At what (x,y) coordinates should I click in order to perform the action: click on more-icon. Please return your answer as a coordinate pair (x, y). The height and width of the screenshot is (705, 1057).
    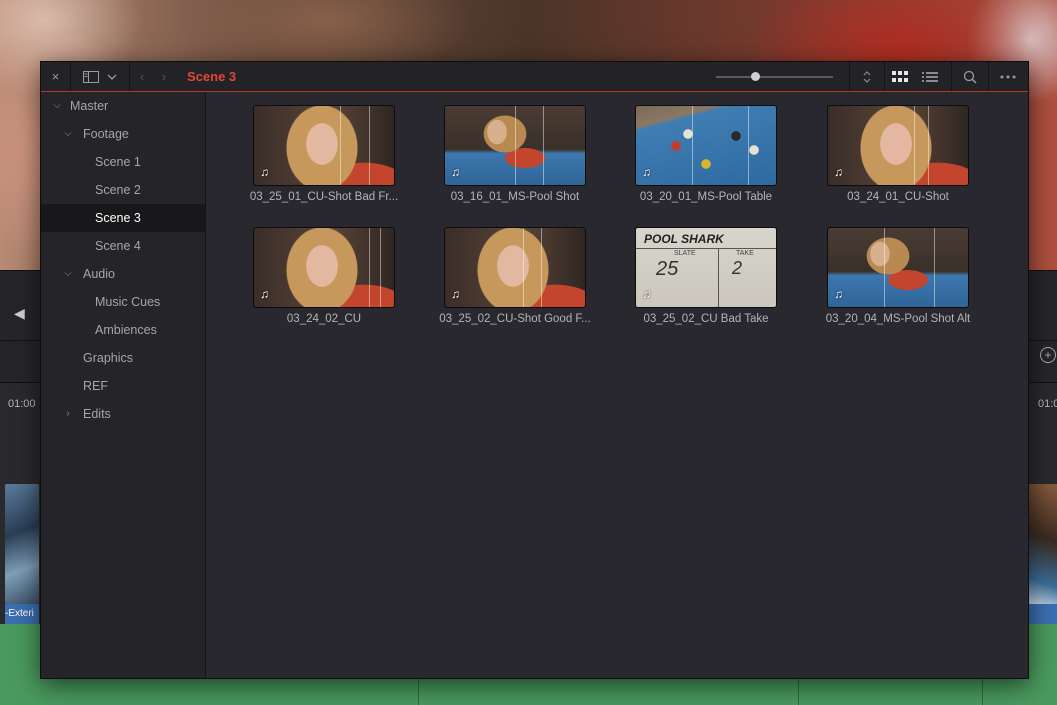
    Looking at the image, I should click on (1008, 76).